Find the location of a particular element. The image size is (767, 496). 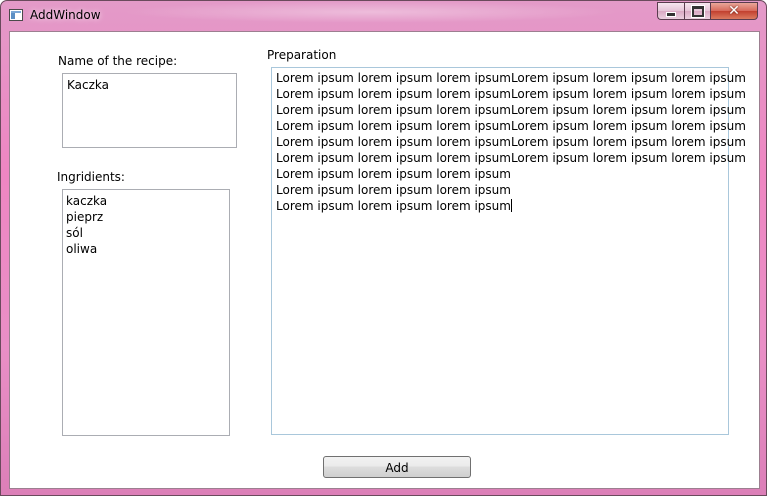

caption-buttons: ✕ is located at coordinates (707, 11).